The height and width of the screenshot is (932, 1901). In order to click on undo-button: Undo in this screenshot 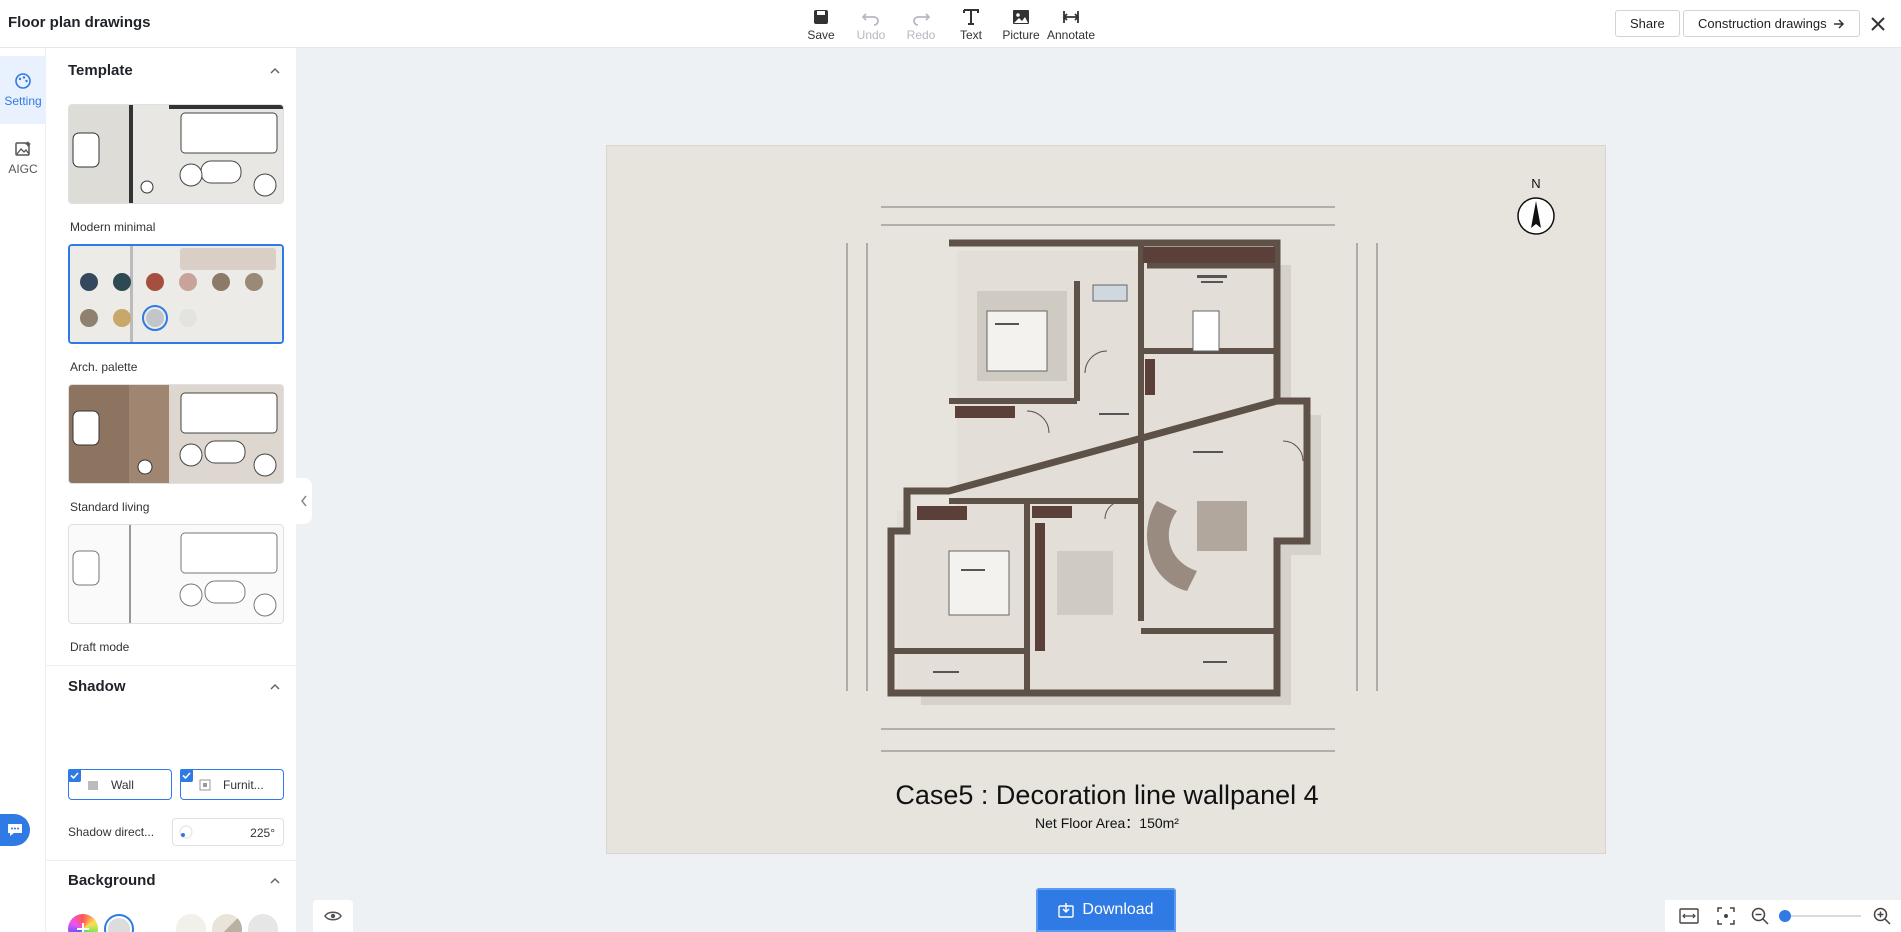, I will do `click(871, 25)`.